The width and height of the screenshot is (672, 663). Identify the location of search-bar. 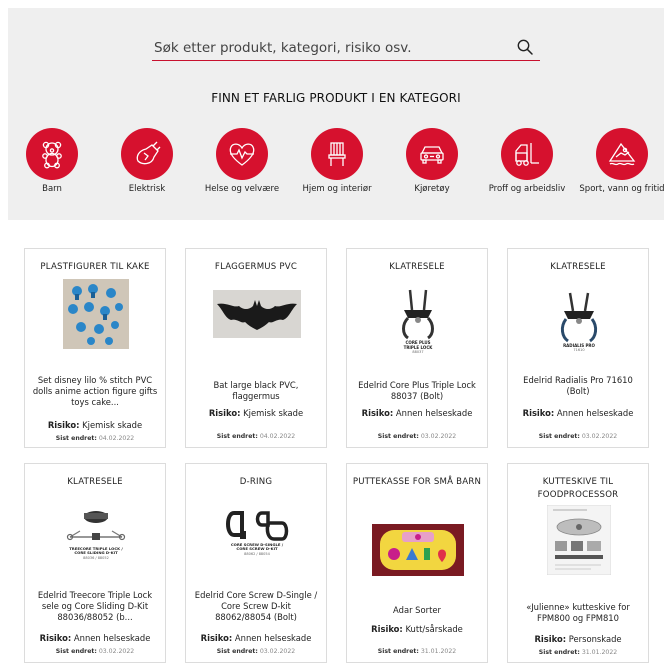
(346, 49).